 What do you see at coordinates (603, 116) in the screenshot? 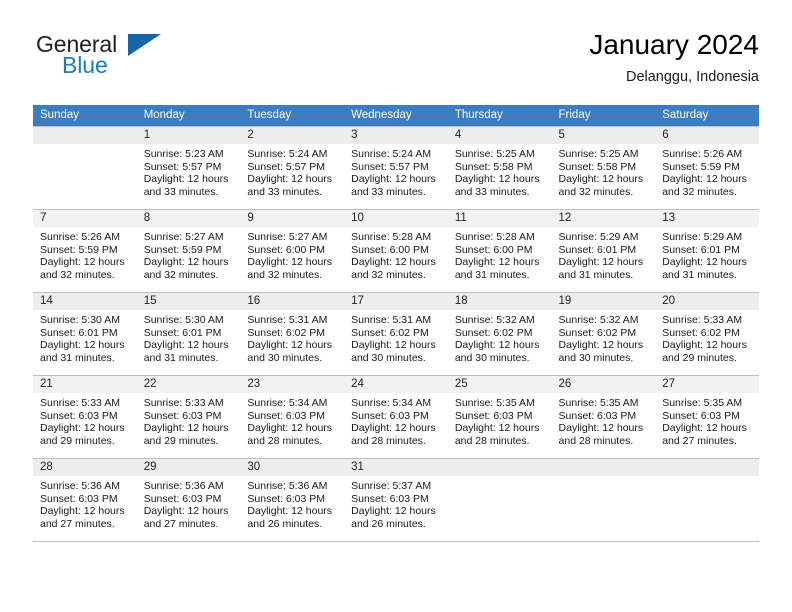
I see `weekday-header-friday: Friday` at bounding box center [603, 116].